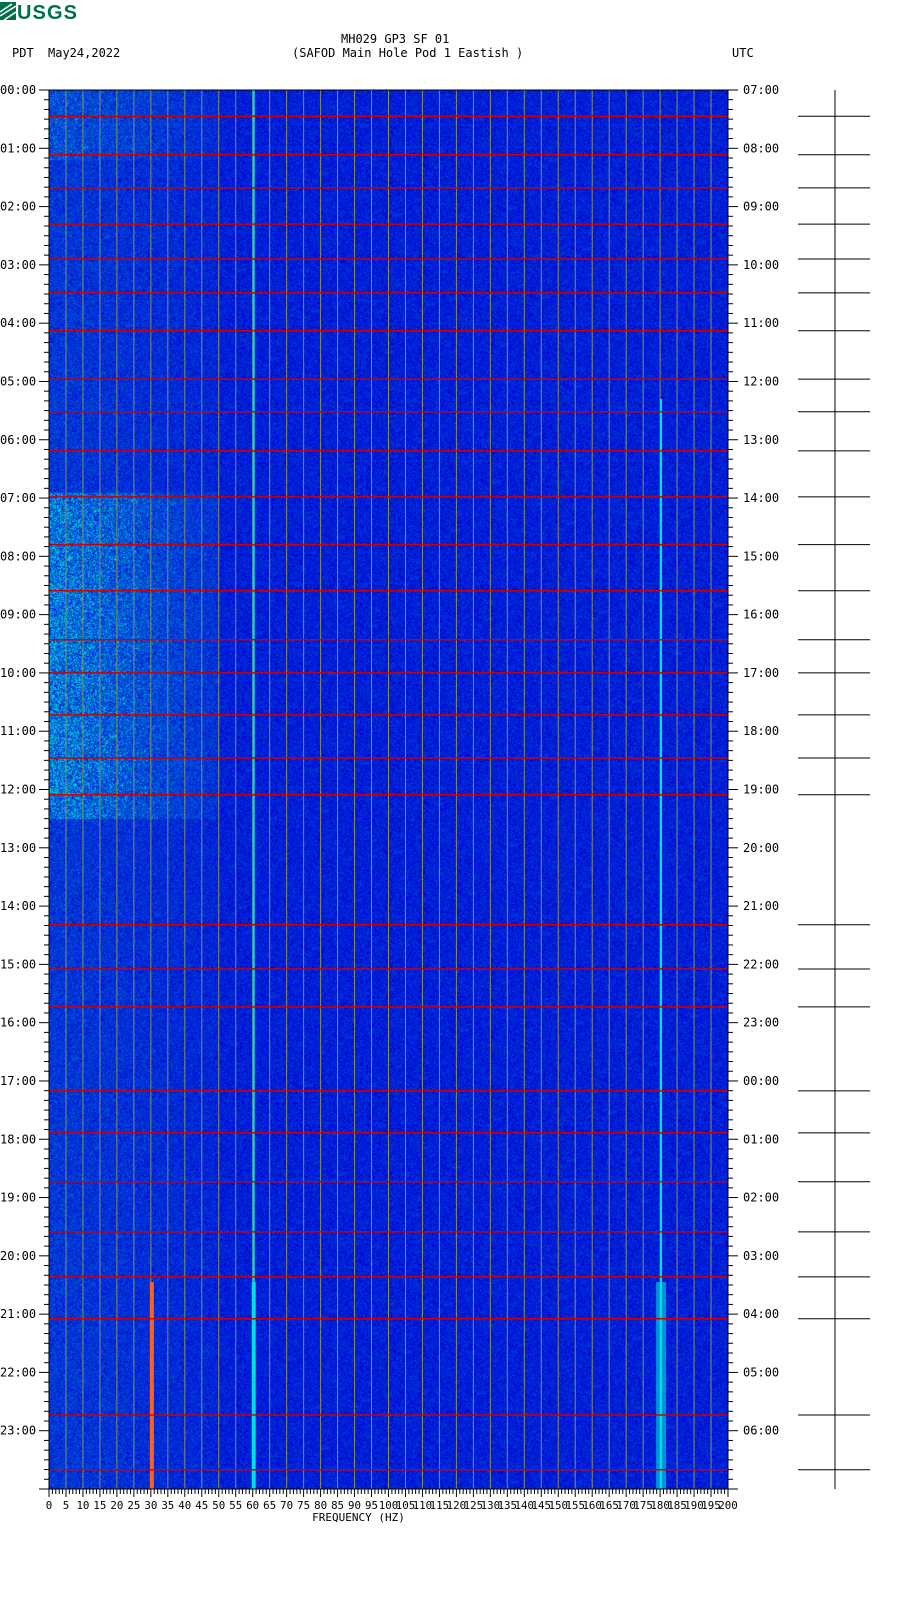 The width and height of the screenshot is (902, 1613). What do you see at coordinates (761, 964) in the screenshot?
I see `right-tick-label: 22:00` at bounding box center [761, 964].